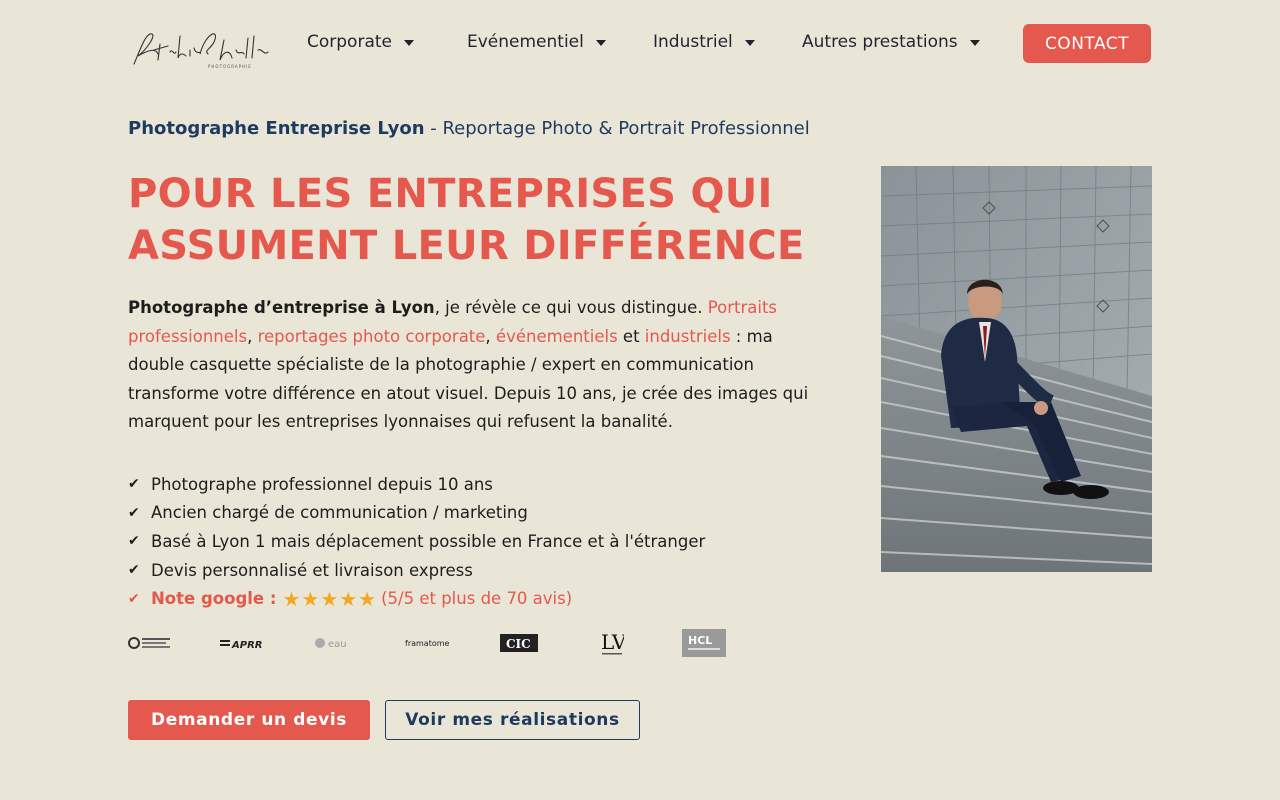 This screenshot has height=800, width=1280. I want to click on svg-text: framatome, so click(427, 643).